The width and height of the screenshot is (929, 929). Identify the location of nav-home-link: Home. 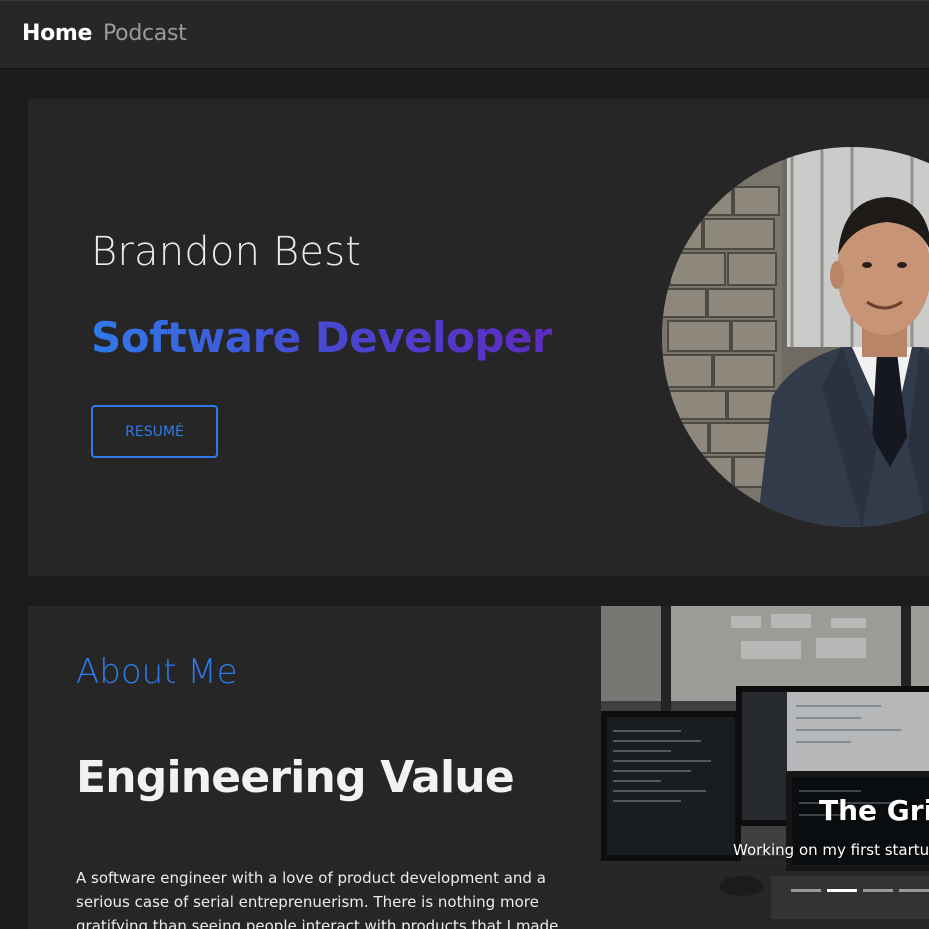
(57, 33).